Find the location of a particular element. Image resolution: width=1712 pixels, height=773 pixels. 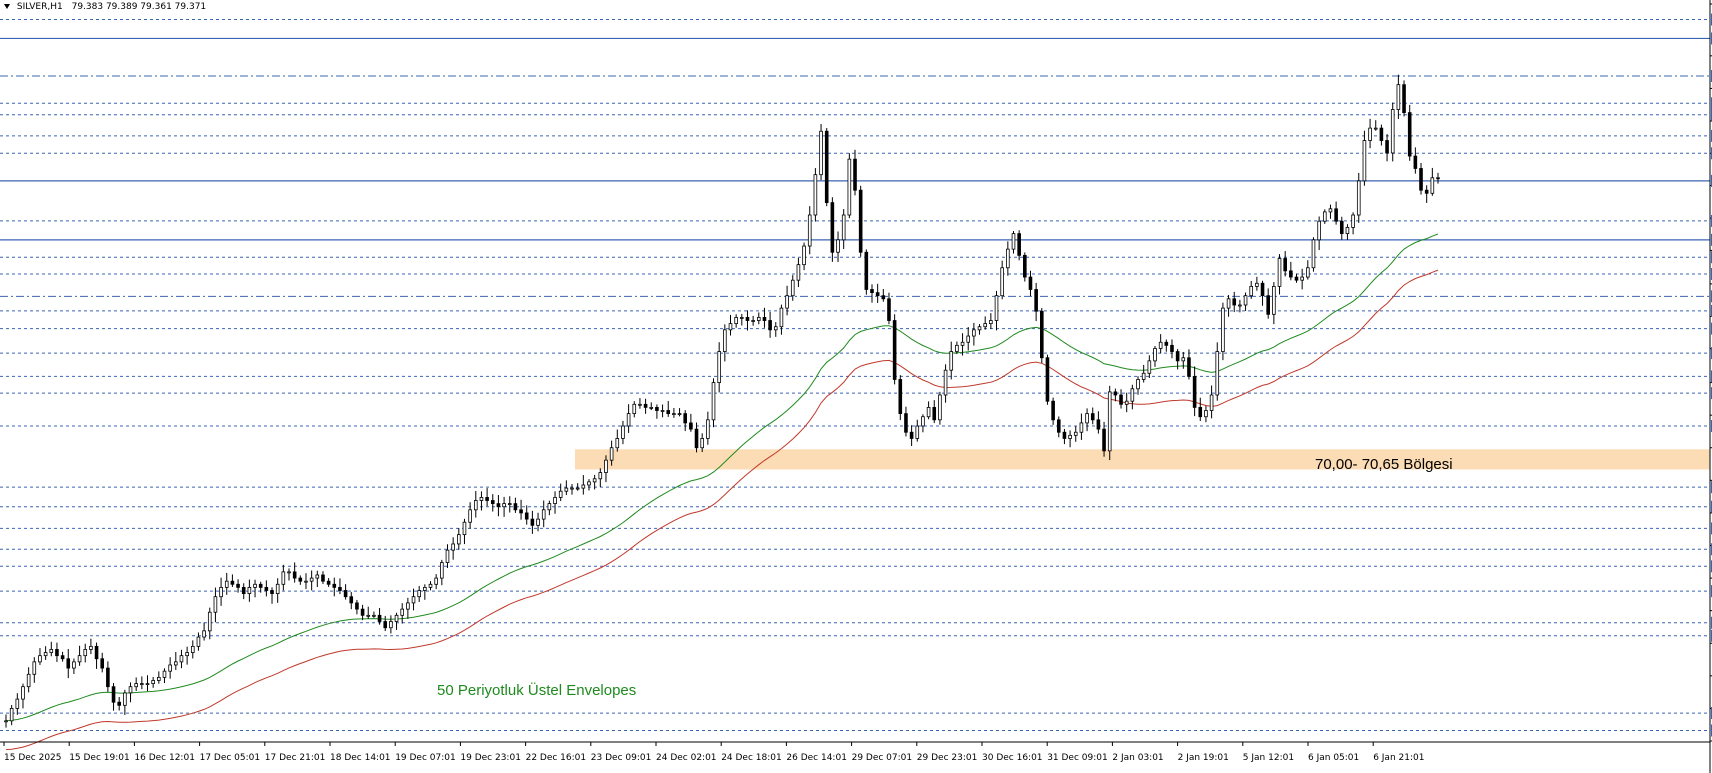

x-tick-label: 19 Dec 23:01 is located at coordinates (490, 758).